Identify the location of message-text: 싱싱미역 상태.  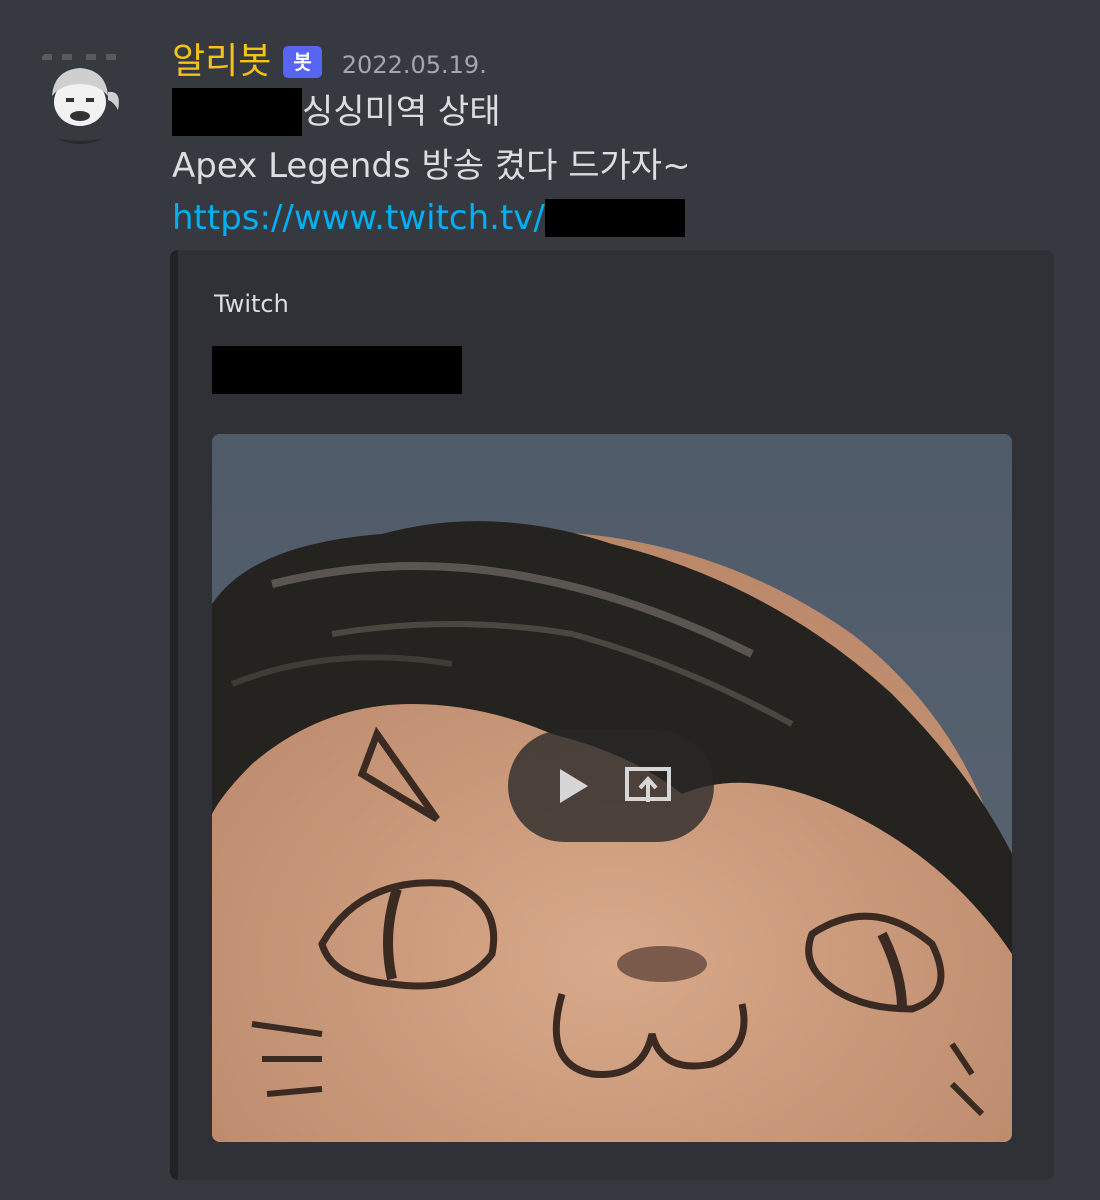
(401, 112).